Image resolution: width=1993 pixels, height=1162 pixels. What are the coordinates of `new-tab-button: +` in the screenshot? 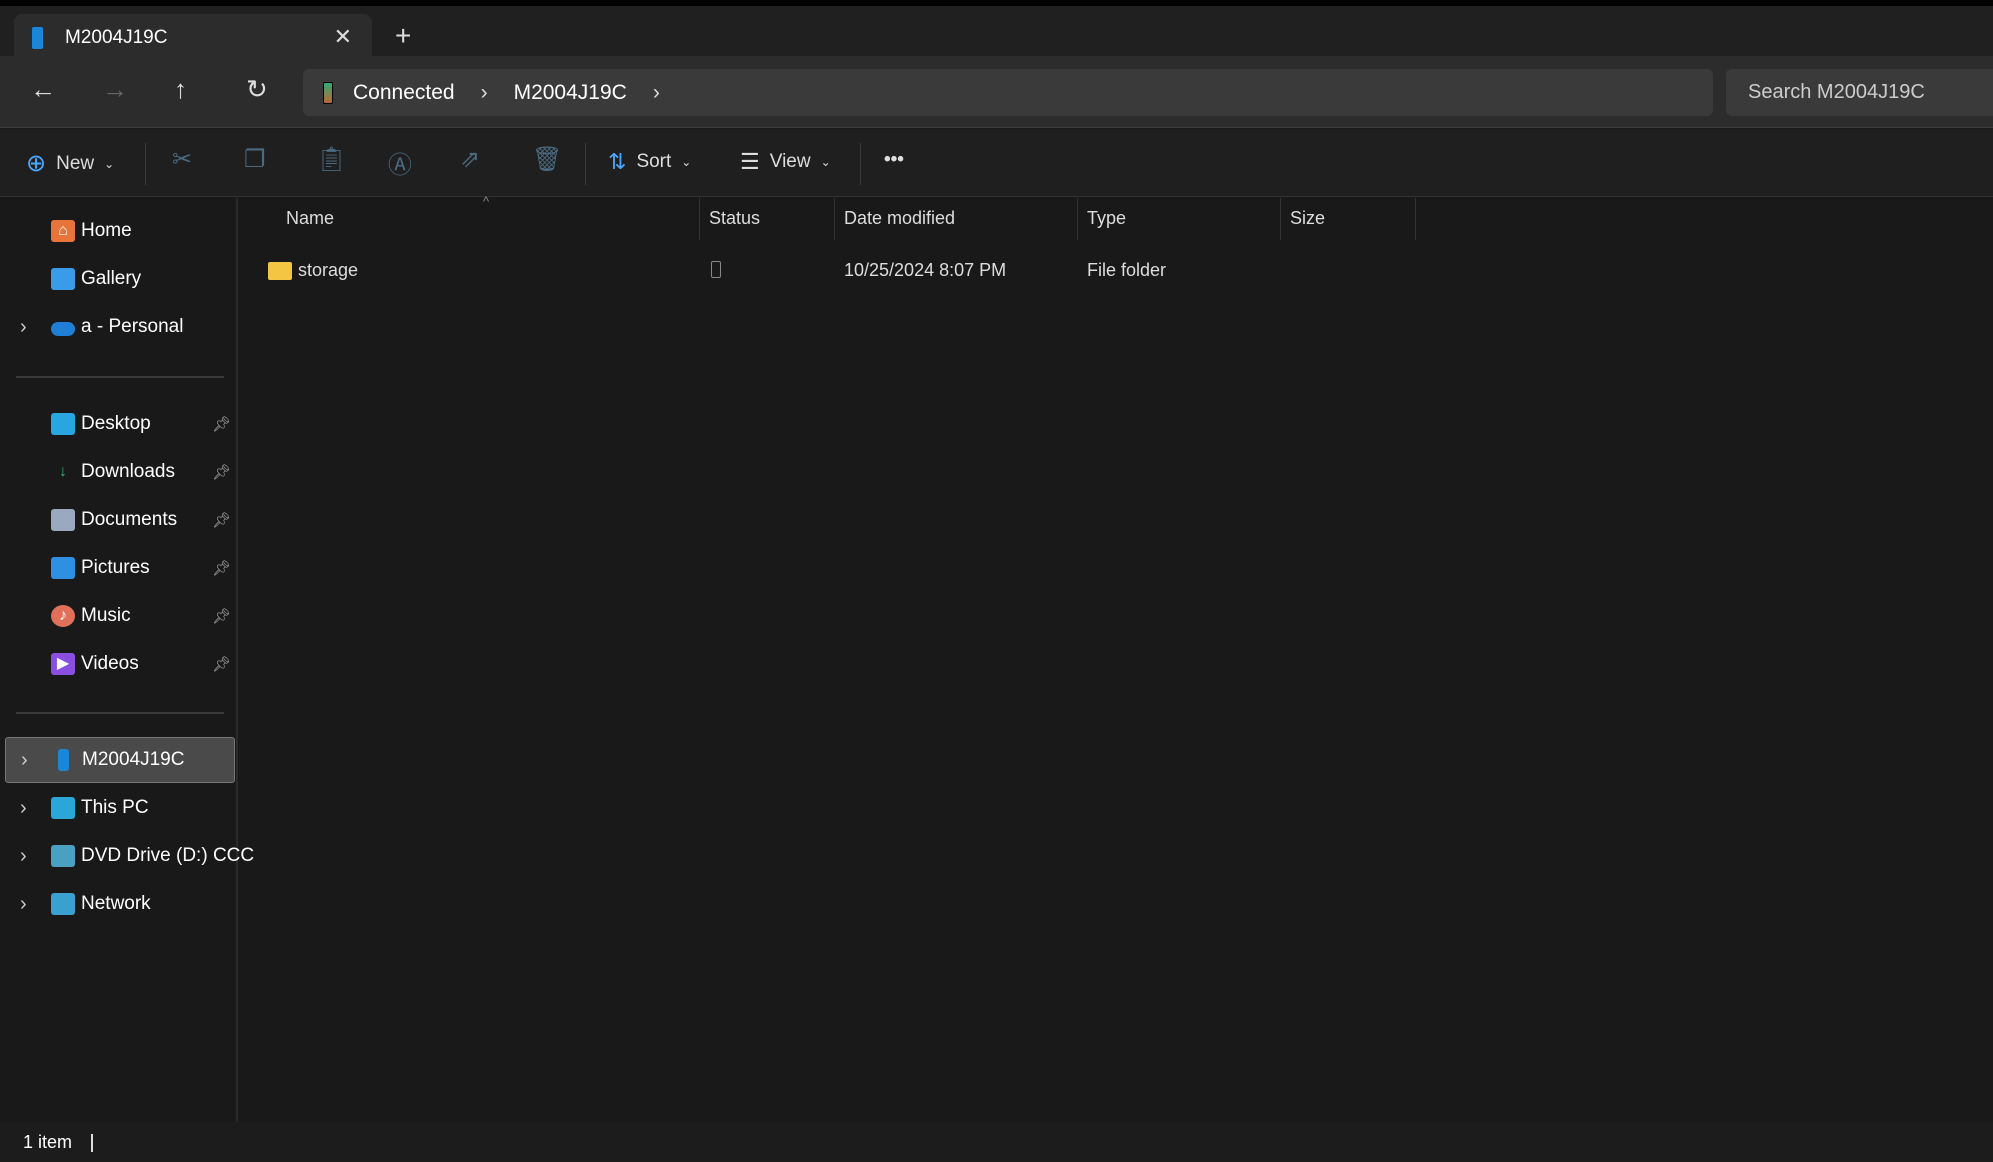 It's located at (403, 36).